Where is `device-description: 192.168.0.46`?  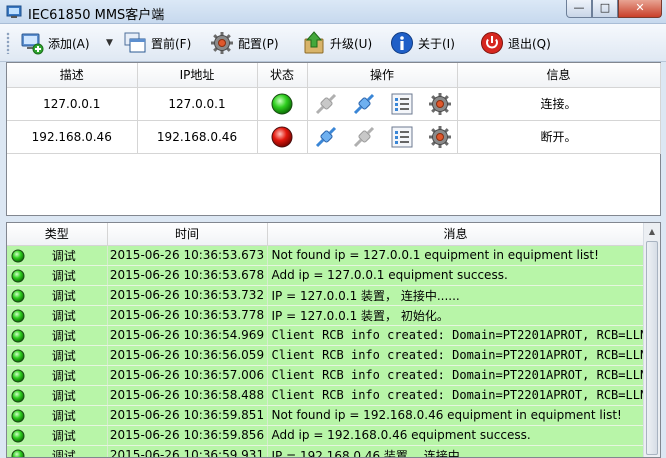 device-description: 192.168.0.46 is located at coordinates (72, 137).